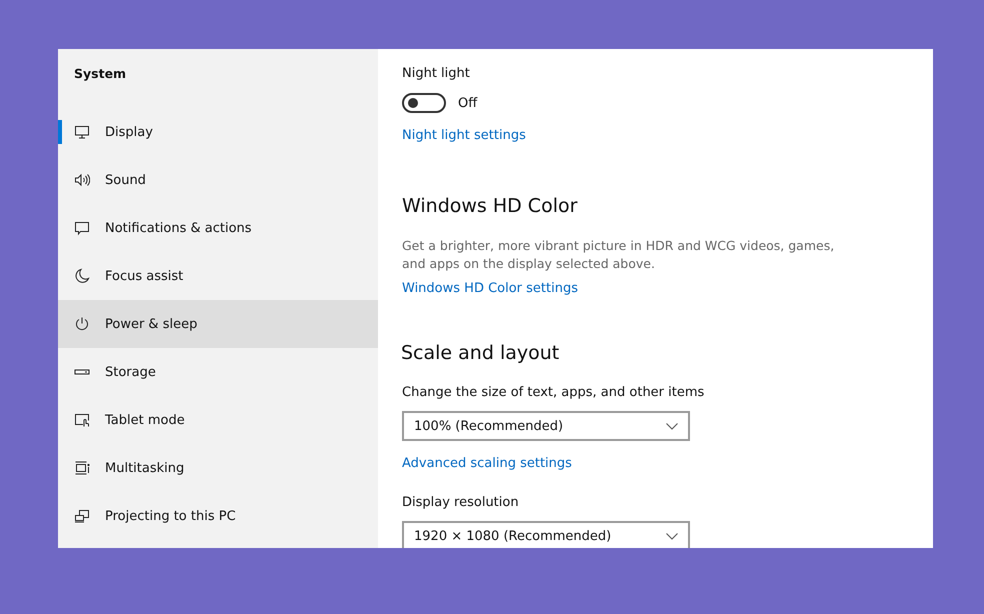 The height and width of the screenshot is (614, 984). Describe the element at coordinates (218, 516) in the screenshot. I see `sidebar-item: Projecting to this PC` at that location.